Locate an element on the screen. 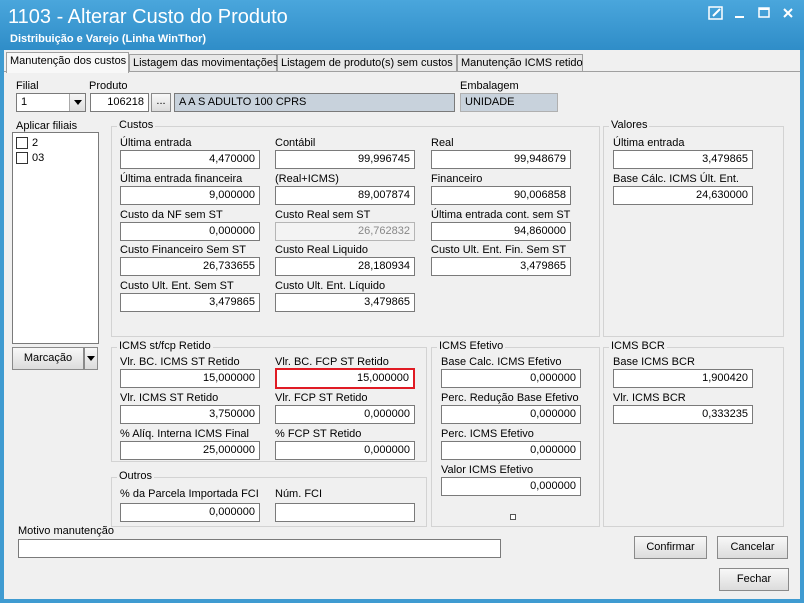 Image resolution: width=804 pixels, height=603 pixels. embalagem-label: Embalagem is located at coordinates (489, 86).